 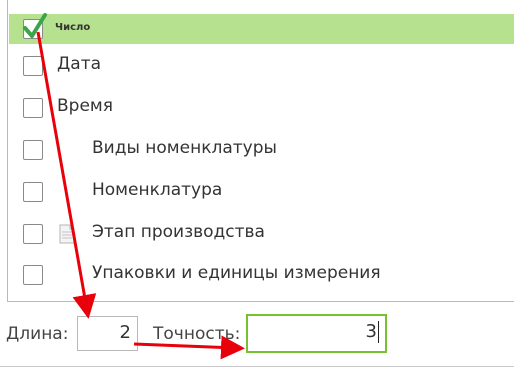 What do you see at coordinates (33, 108) in the screenshot?
I see `checkbox-time` at bounding box center [33, 108].